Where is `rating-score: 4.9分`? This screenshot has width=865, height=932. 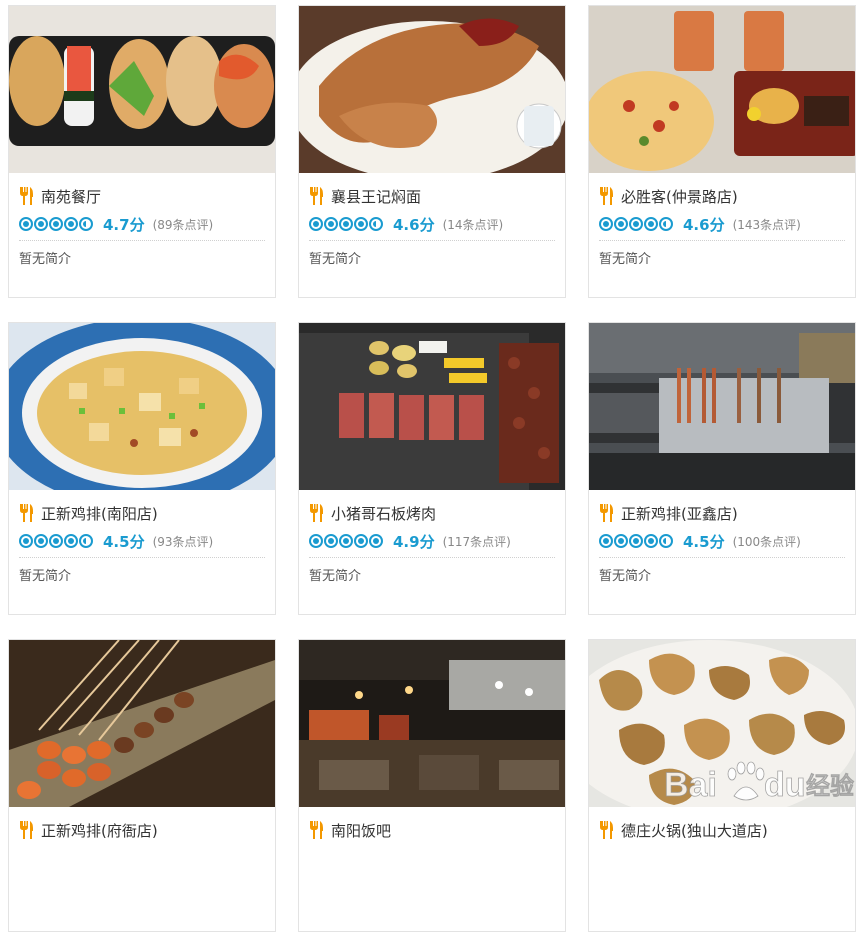 rating-score: 4.9分 is located at coordinates (414, 541).